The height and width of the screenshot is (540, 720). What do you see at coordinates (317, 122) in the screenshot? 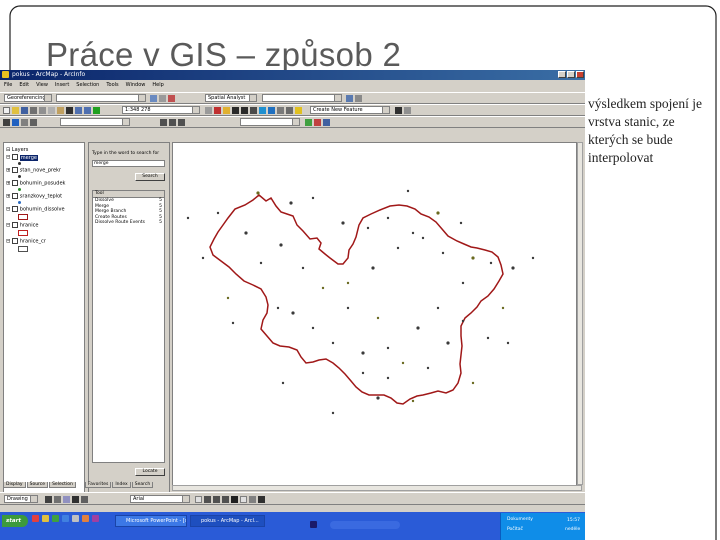
I see `barrier-icon` at bounding box center [317, 122].